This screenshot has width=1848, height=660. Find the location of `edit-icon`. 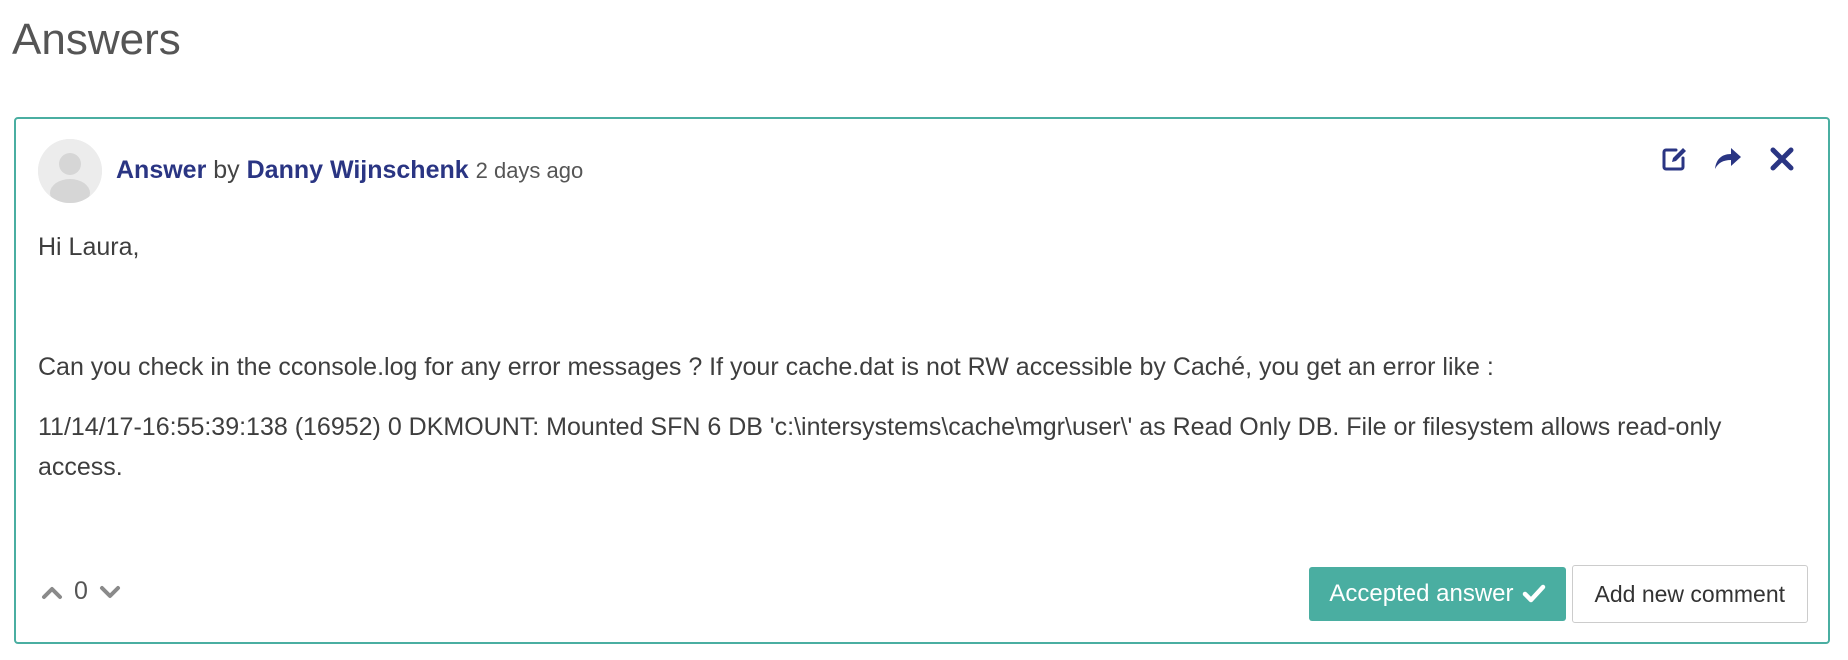

edit-icon is located at coordinates (1674, 159).